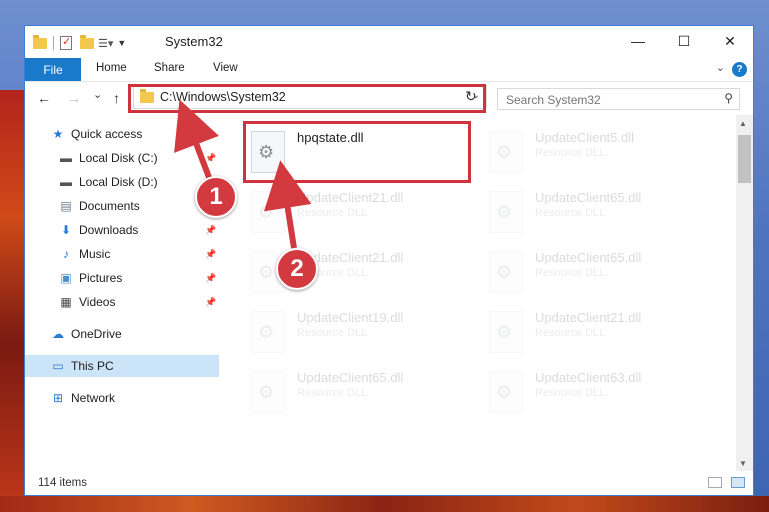 Image resolution: width=769 pixels, height=512 pixels. What do you see at coordinates (216, 197) in the screenshot?
I see `step-1-callout: 1` at bounding box center [216, 197].